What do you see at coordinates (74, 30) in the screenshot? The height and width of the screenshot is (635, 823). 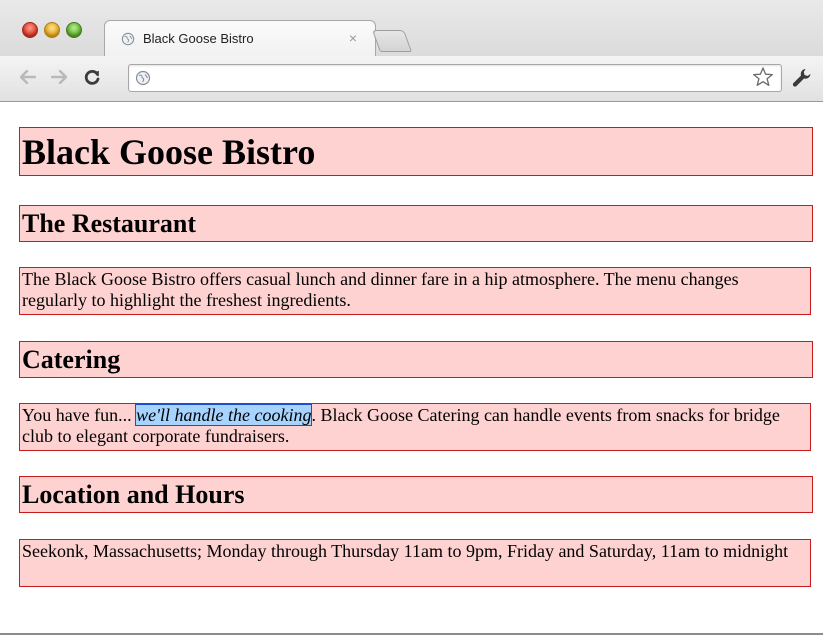 I see `window-zoom-button` at bounding box center [74, 30].